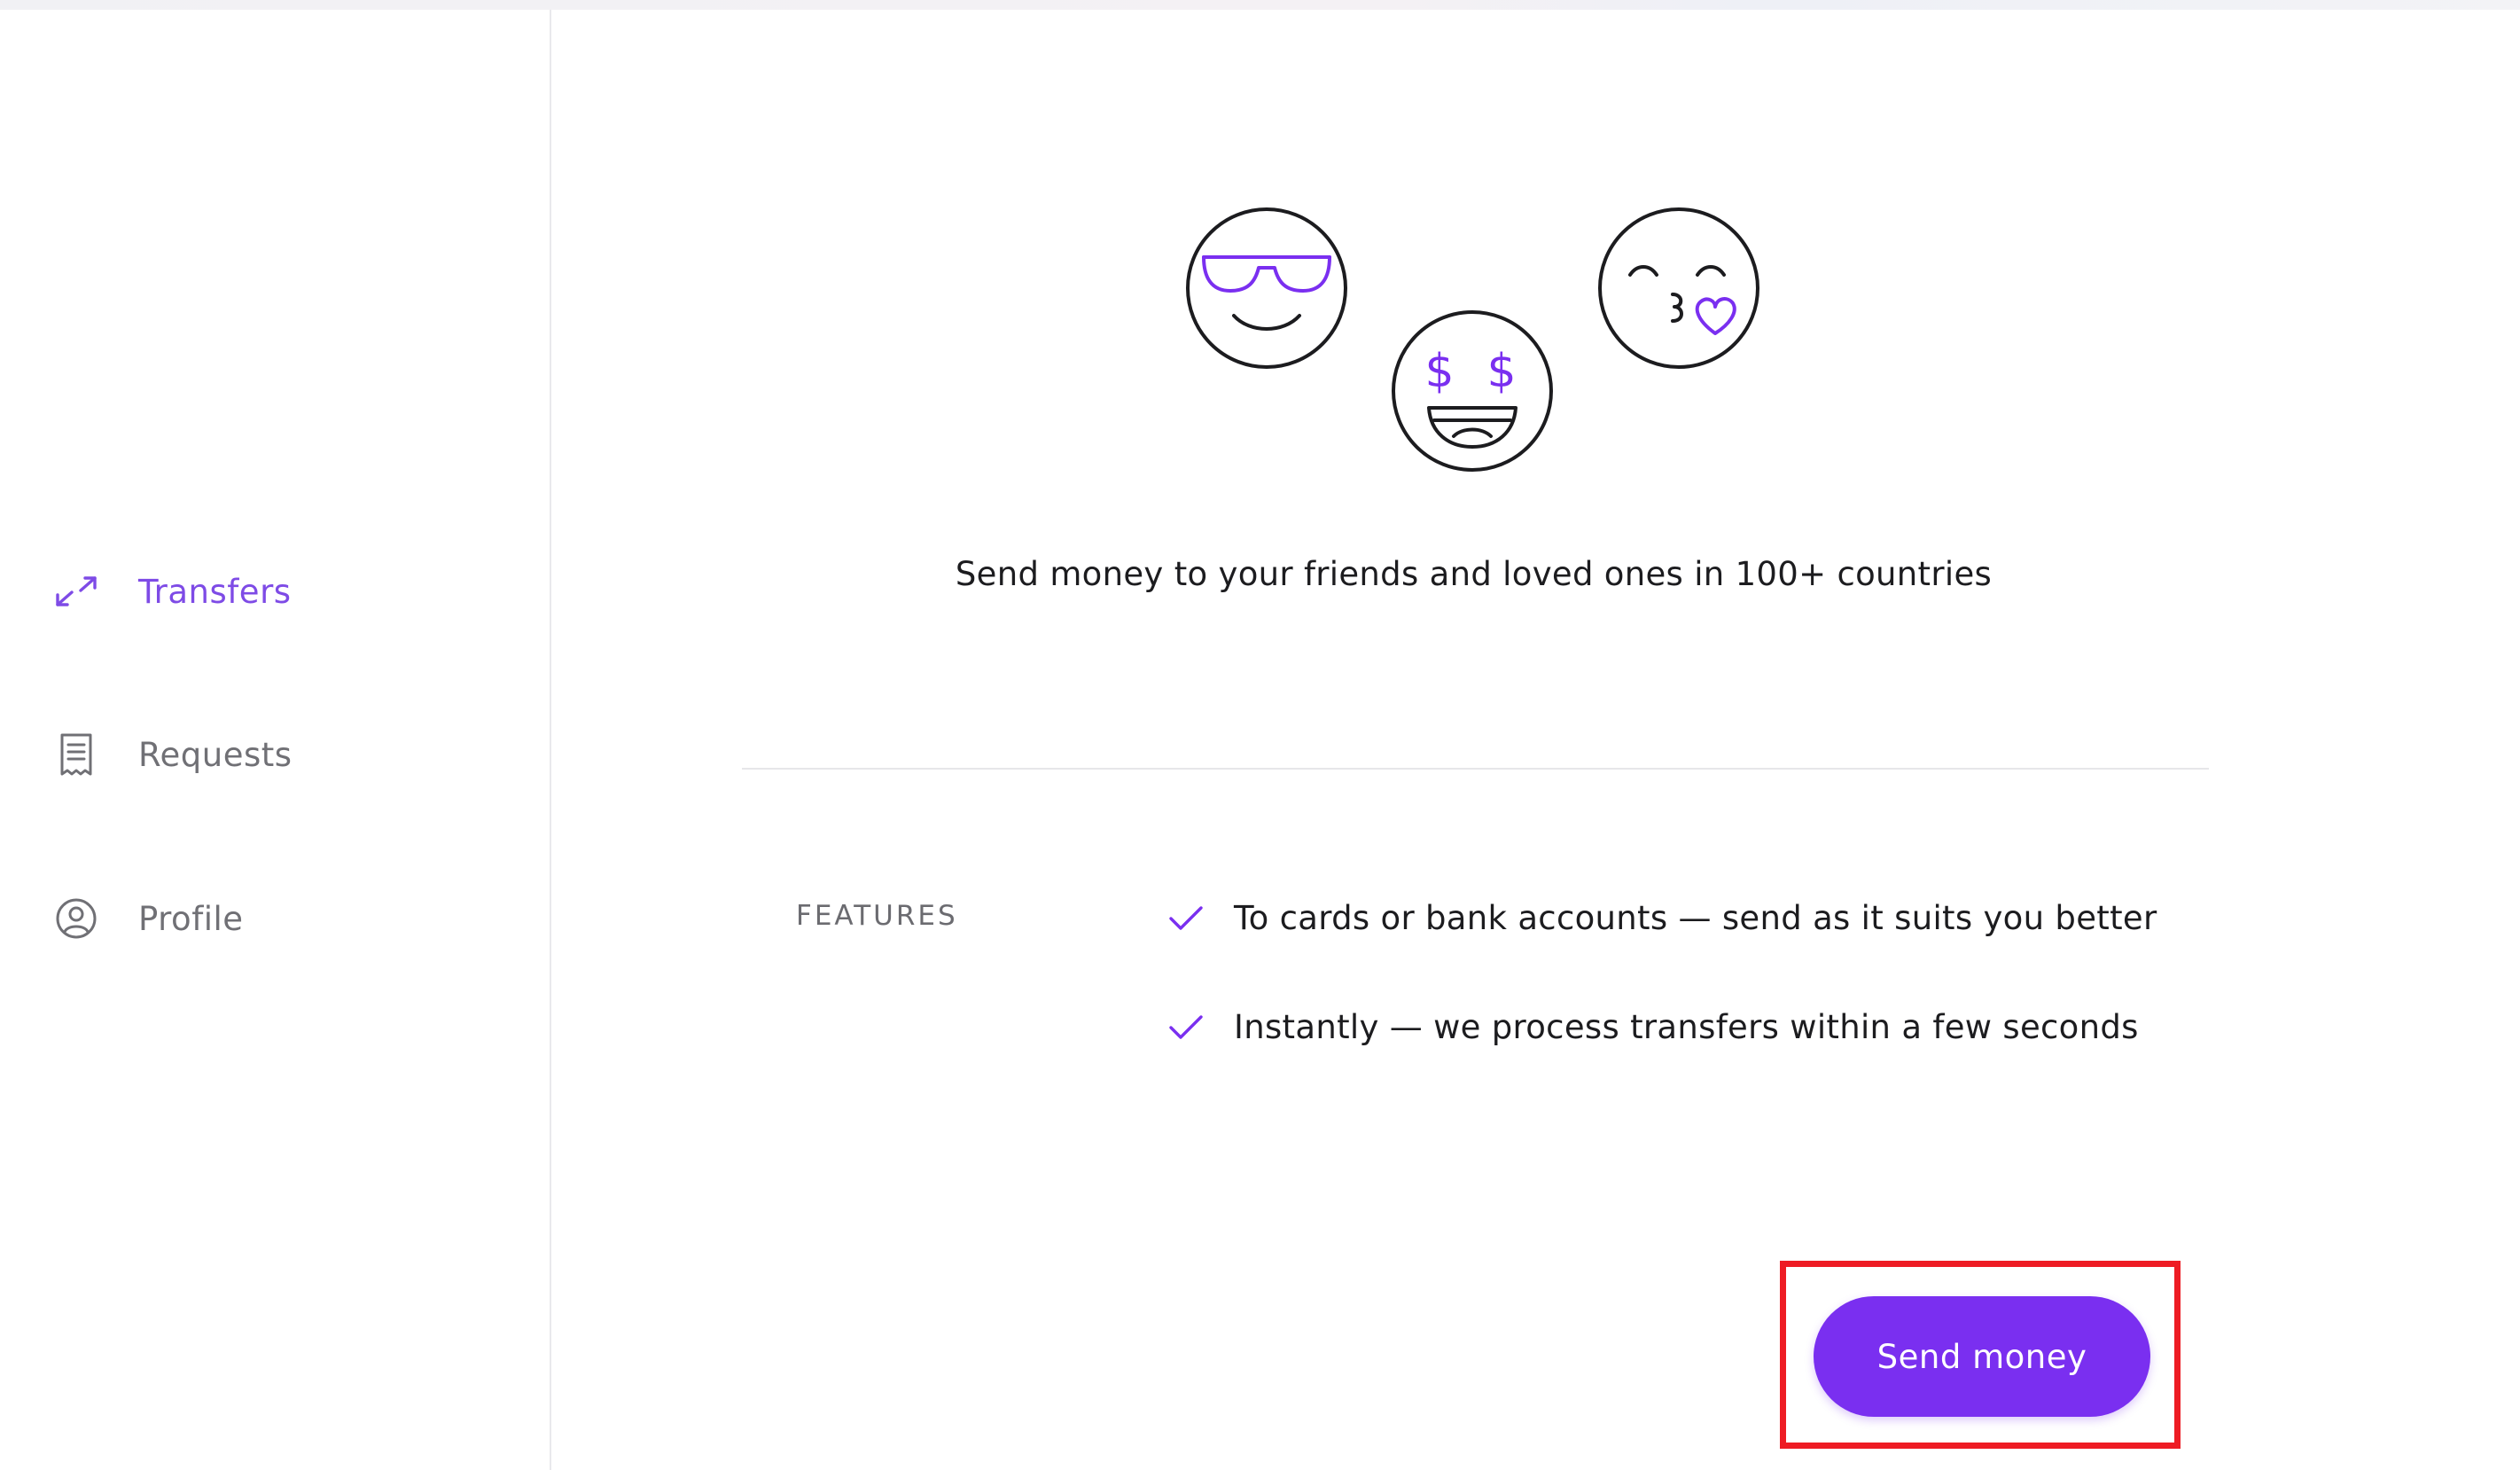 The height and width of the screenshot is (1470, 2520). Describe the element at coordinates (76, 919) in the screenshot. I see `user-circle-icon` at that location.